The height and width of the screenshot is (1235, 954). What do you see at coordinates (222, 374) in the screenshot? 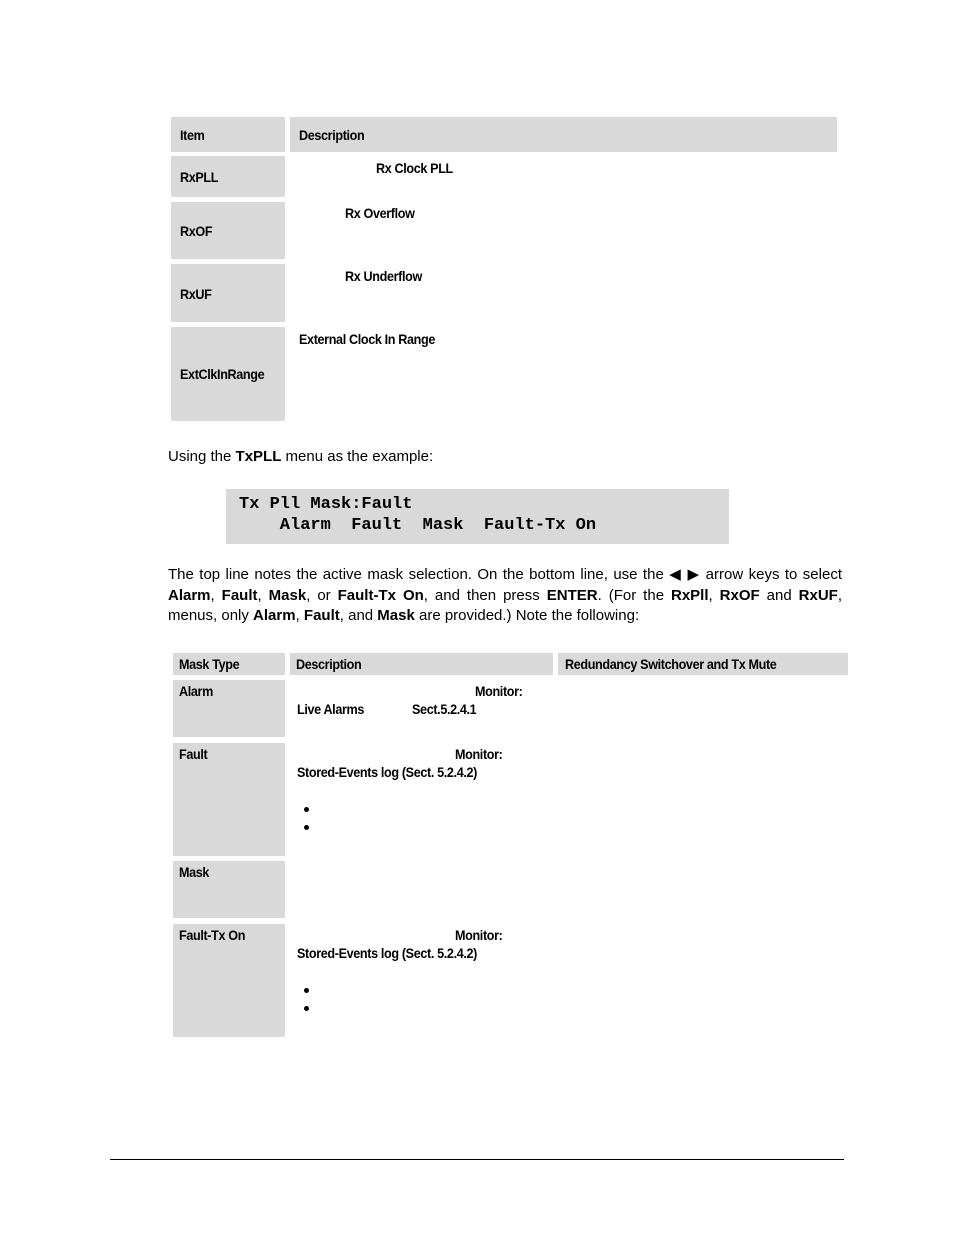
I see `item-label: ExtClkInRange` at bounding box center [222, 374].